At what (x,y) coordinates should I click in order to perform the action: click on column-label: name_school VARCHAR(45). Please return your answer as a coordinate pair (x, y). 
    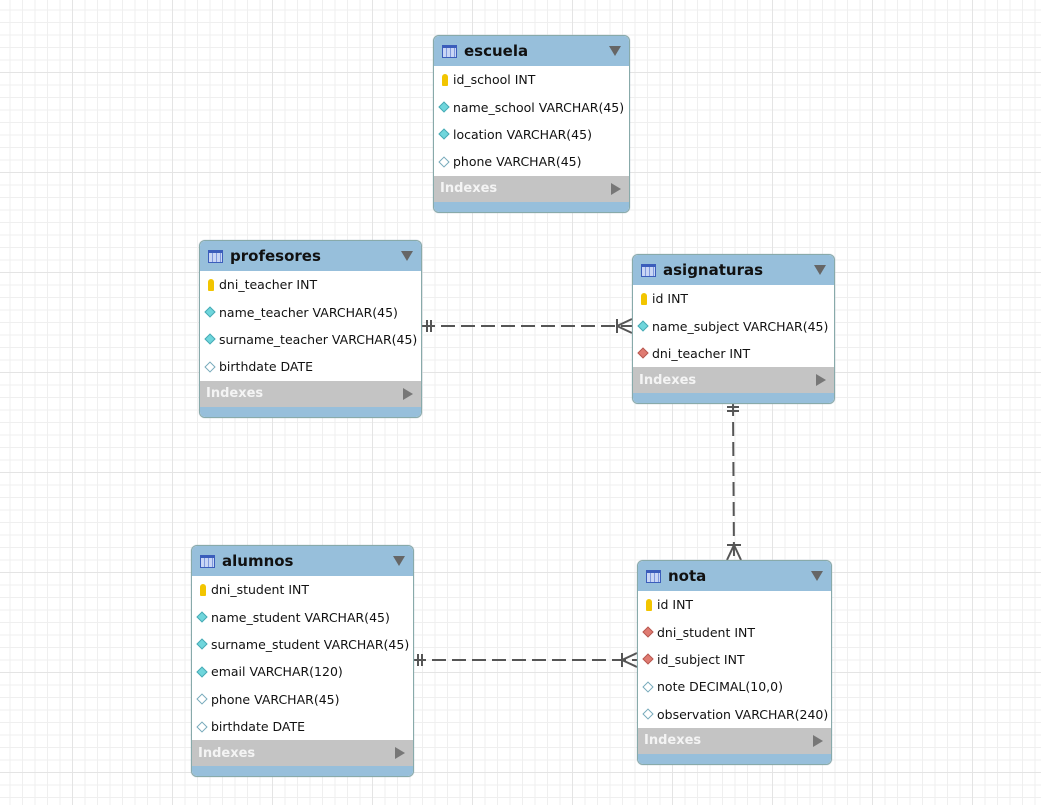
    Looking at the image, I should click on (539, 107).